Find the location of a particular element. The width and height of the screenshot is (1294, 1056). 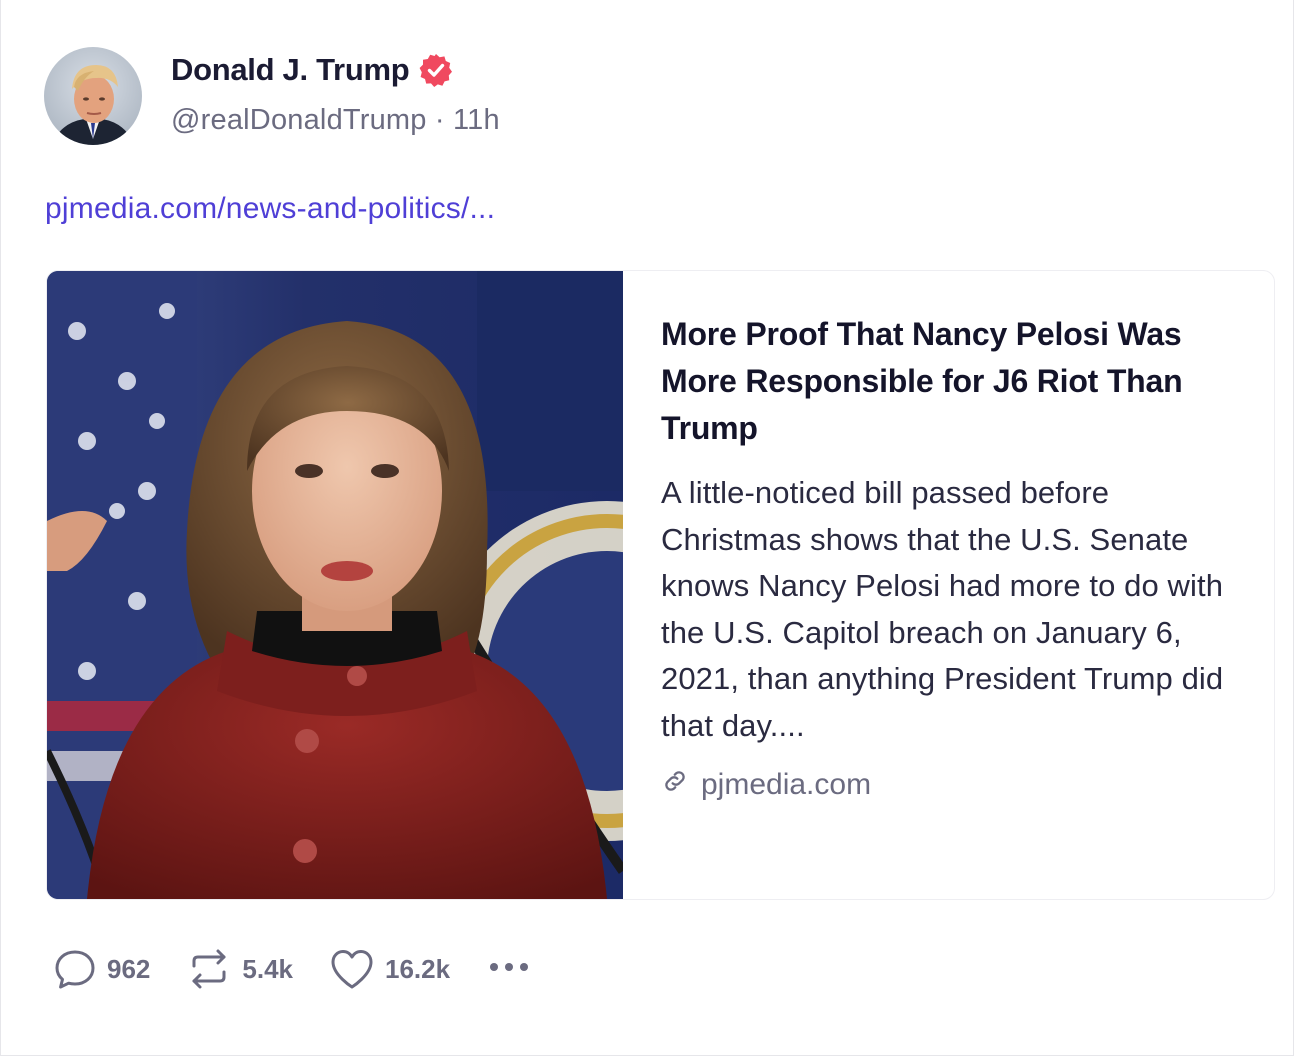

reply-button: 962 is located at coordinates (101, 969).